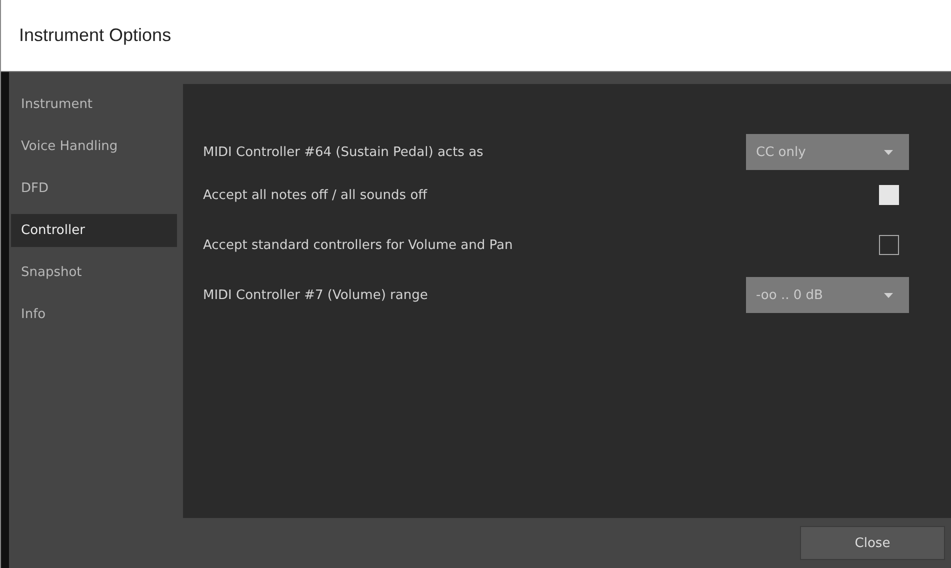 The width and height of the screenshot is (951, 568). Describe the element at coordinates (94, 230) in the screenshot. I see `sidebar-item: Controller` at that location.